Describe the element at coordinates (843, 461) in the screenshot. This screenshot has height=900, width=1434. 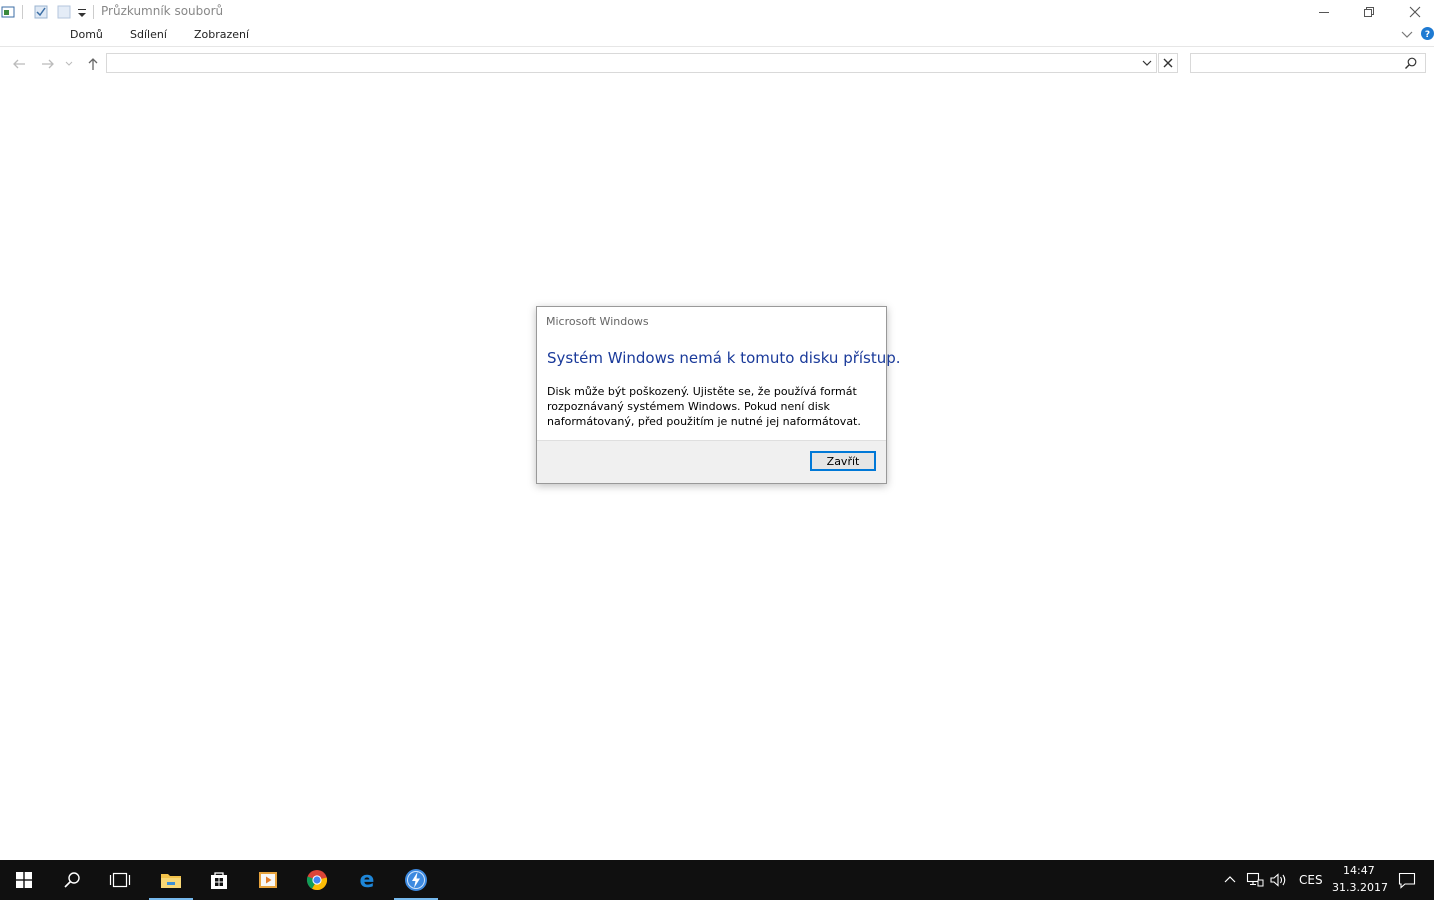
I see `close-dialog-button: Zavřít` at that location.